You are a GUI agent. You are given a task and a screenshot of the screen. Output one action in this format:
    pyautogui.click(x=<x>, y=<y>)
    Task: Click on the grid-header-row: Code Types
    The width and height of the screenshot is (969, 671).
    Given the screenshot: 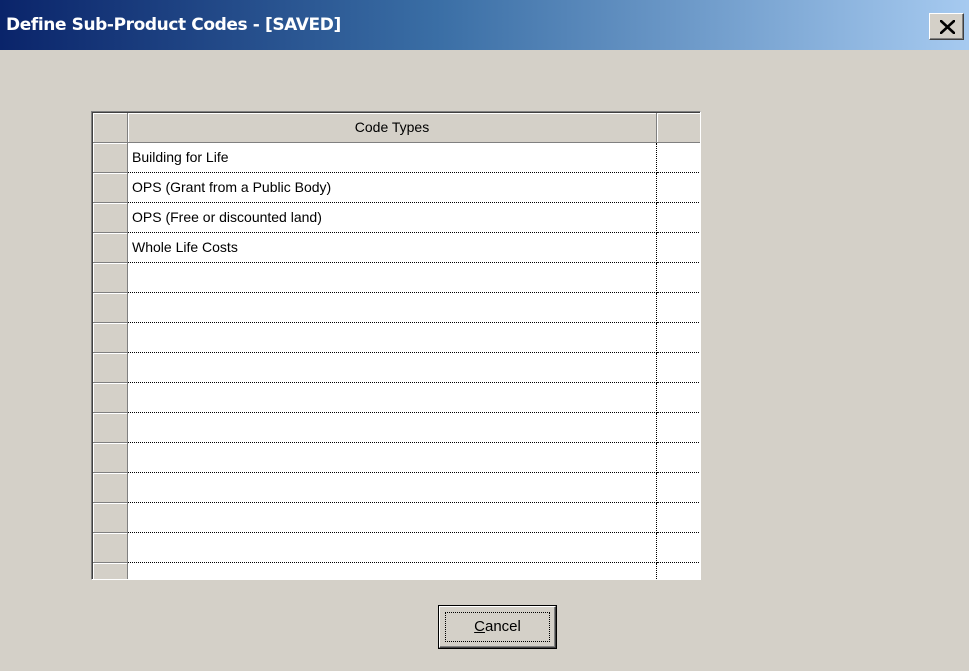 What is the action you would take?
    pyautogui.click(x=396, y=128)
    